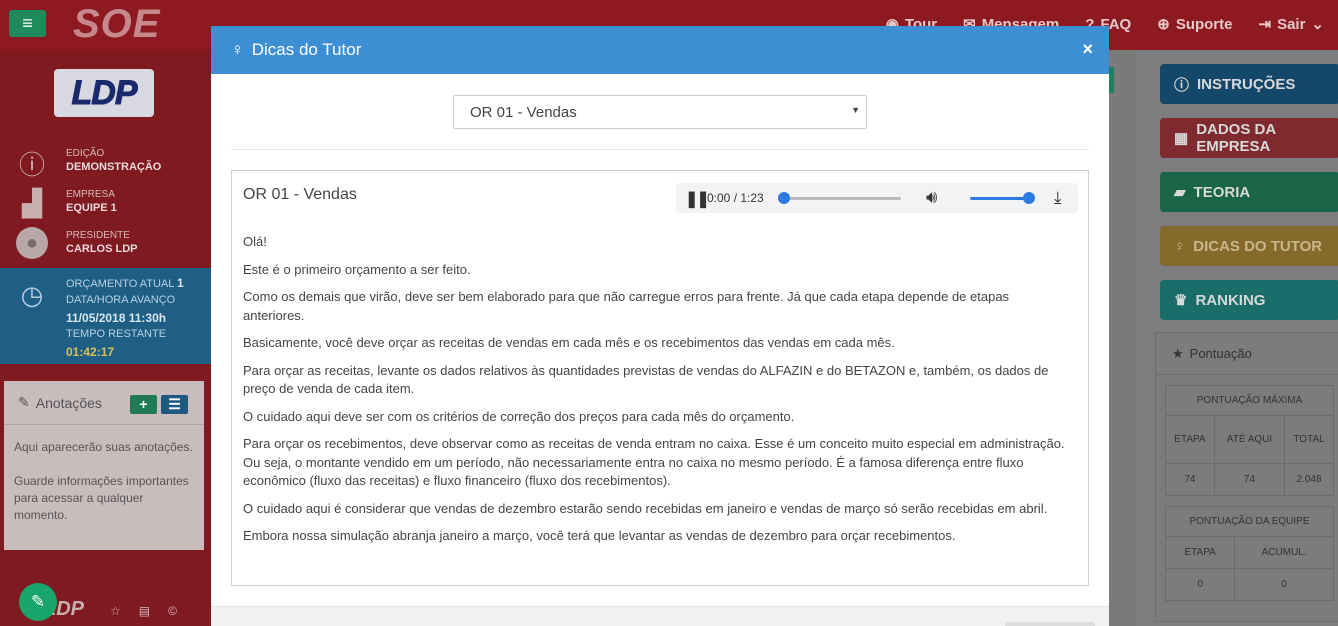  Describe the element at coordinates (660, 616) in the screenshot. I see `modal-footer` at that location.